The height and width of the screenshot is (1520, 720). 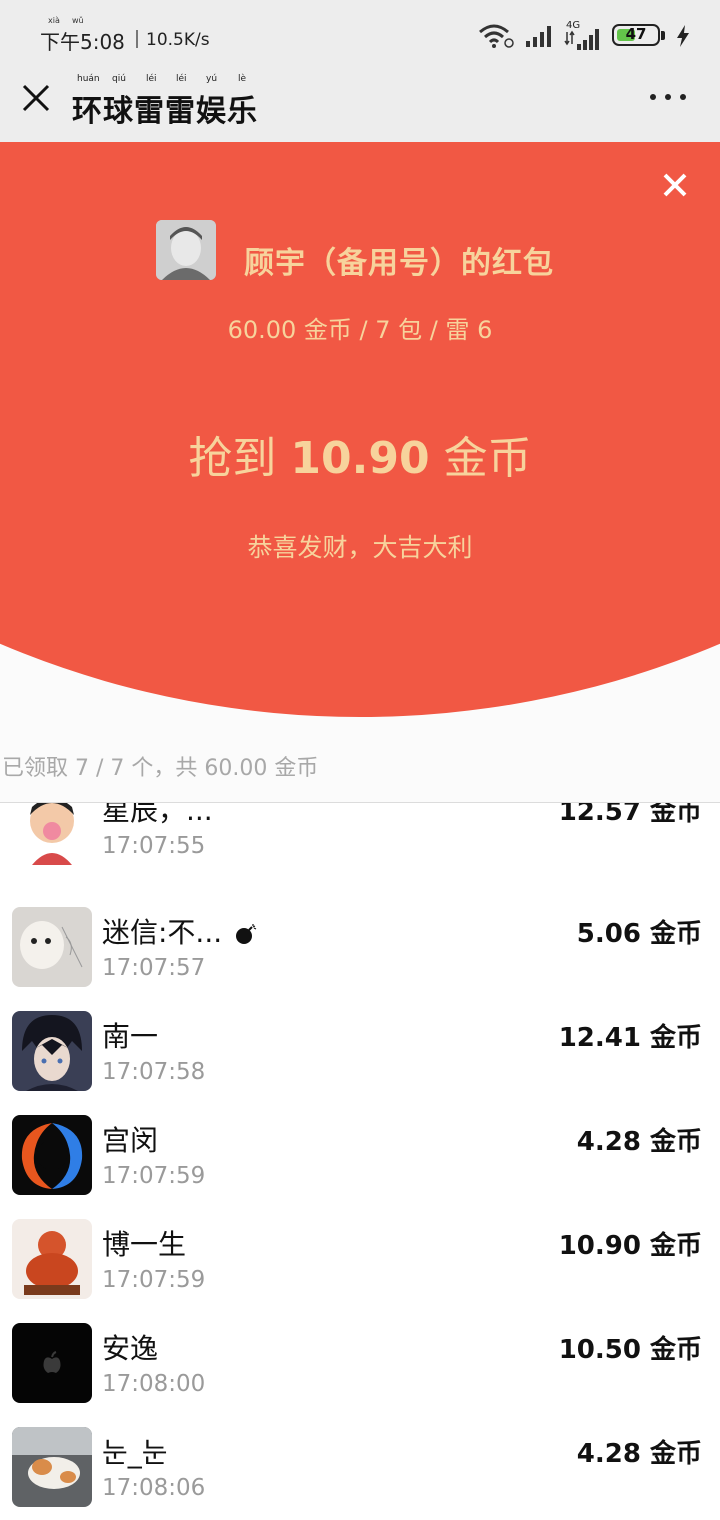 I want to click on claim-time: 17:07:58, so click(x=154, y=1072).